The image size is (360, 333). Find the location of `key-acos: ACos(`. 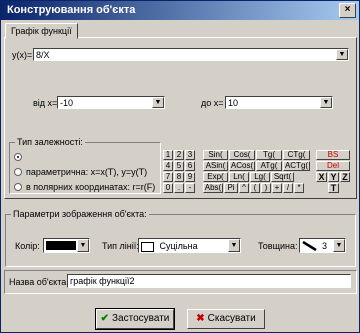

key-acos: ACos( is located at coordinates (242, 166).